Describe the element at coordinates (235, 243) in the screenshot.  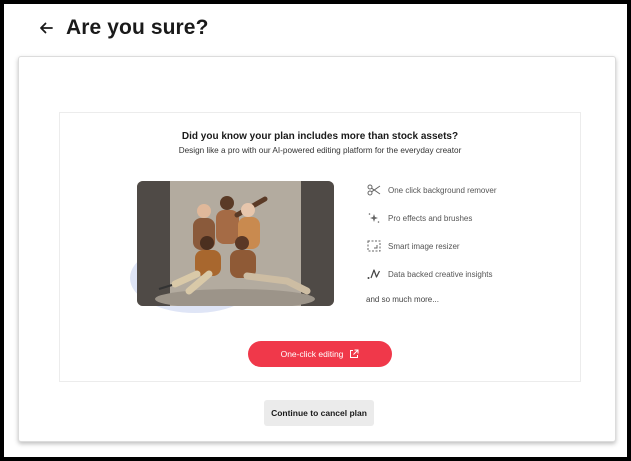
I see `promo-photo` at that location.